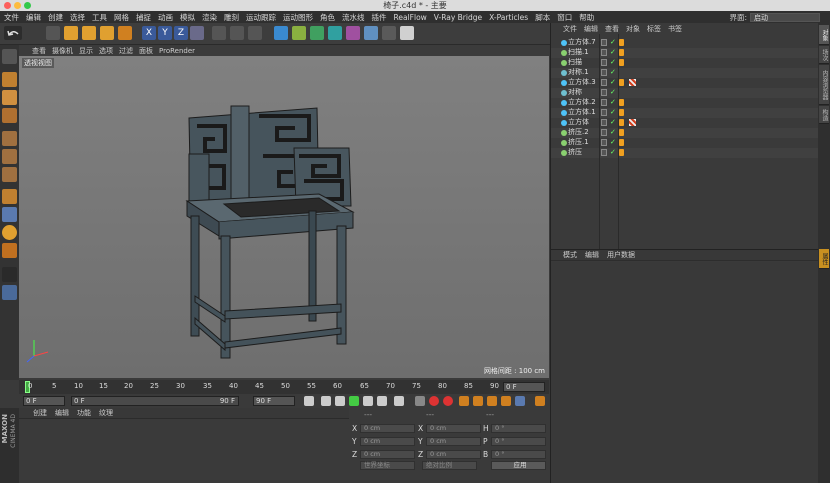  Describe the element at coordinates (570, 29) in the screenshot. I see `object-menu-file: 文件` at that location.